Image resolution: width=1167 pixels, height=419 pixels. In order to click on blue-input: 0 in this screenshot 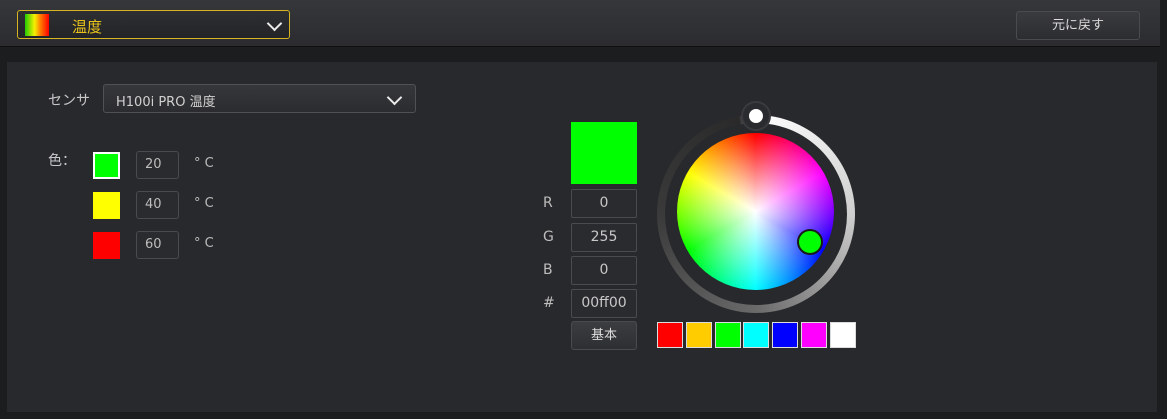, I will do `click(604, 270)`.